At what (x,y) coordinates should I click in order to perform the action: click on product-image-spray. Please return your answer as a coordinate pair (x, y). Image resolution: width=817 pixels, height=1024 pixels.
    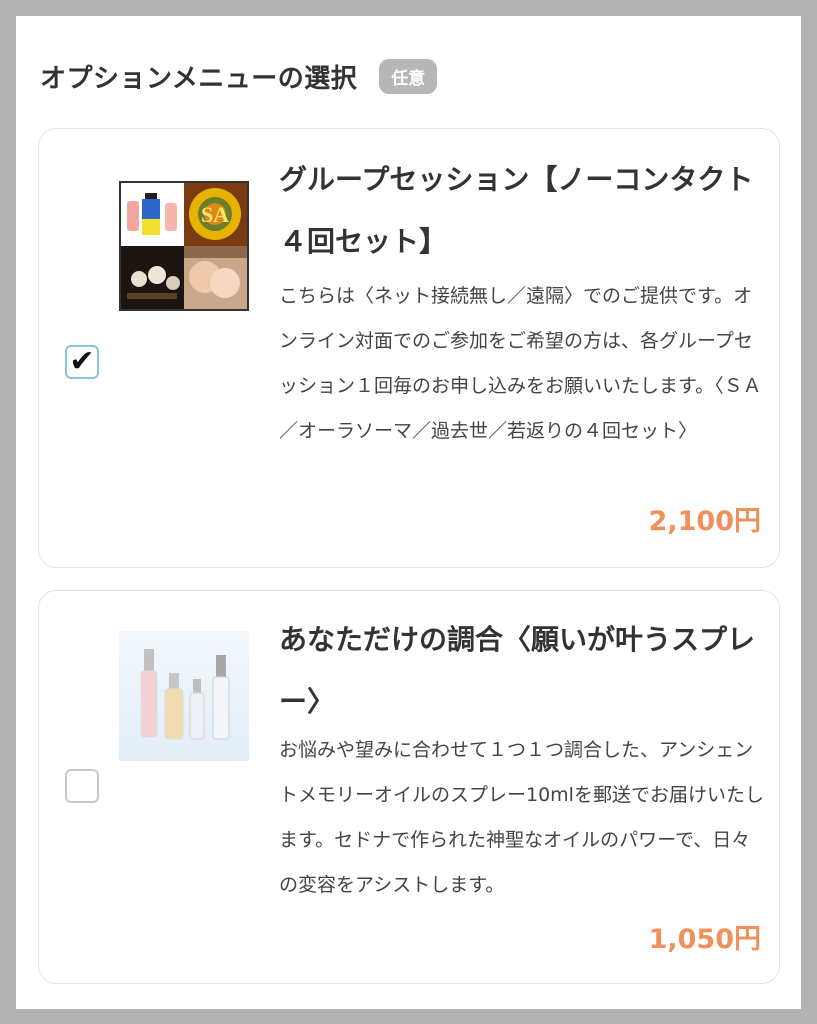
    Looking at the image, I should click on (184, 696).